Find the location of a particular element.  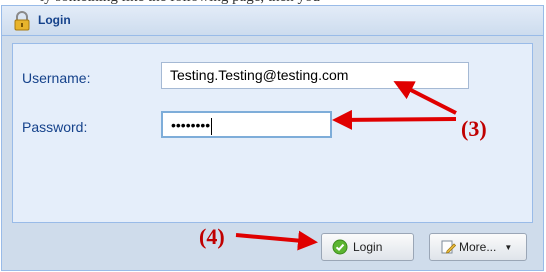

username-field: Testing.Testing@testing.com is located at coordinates (315, 75).